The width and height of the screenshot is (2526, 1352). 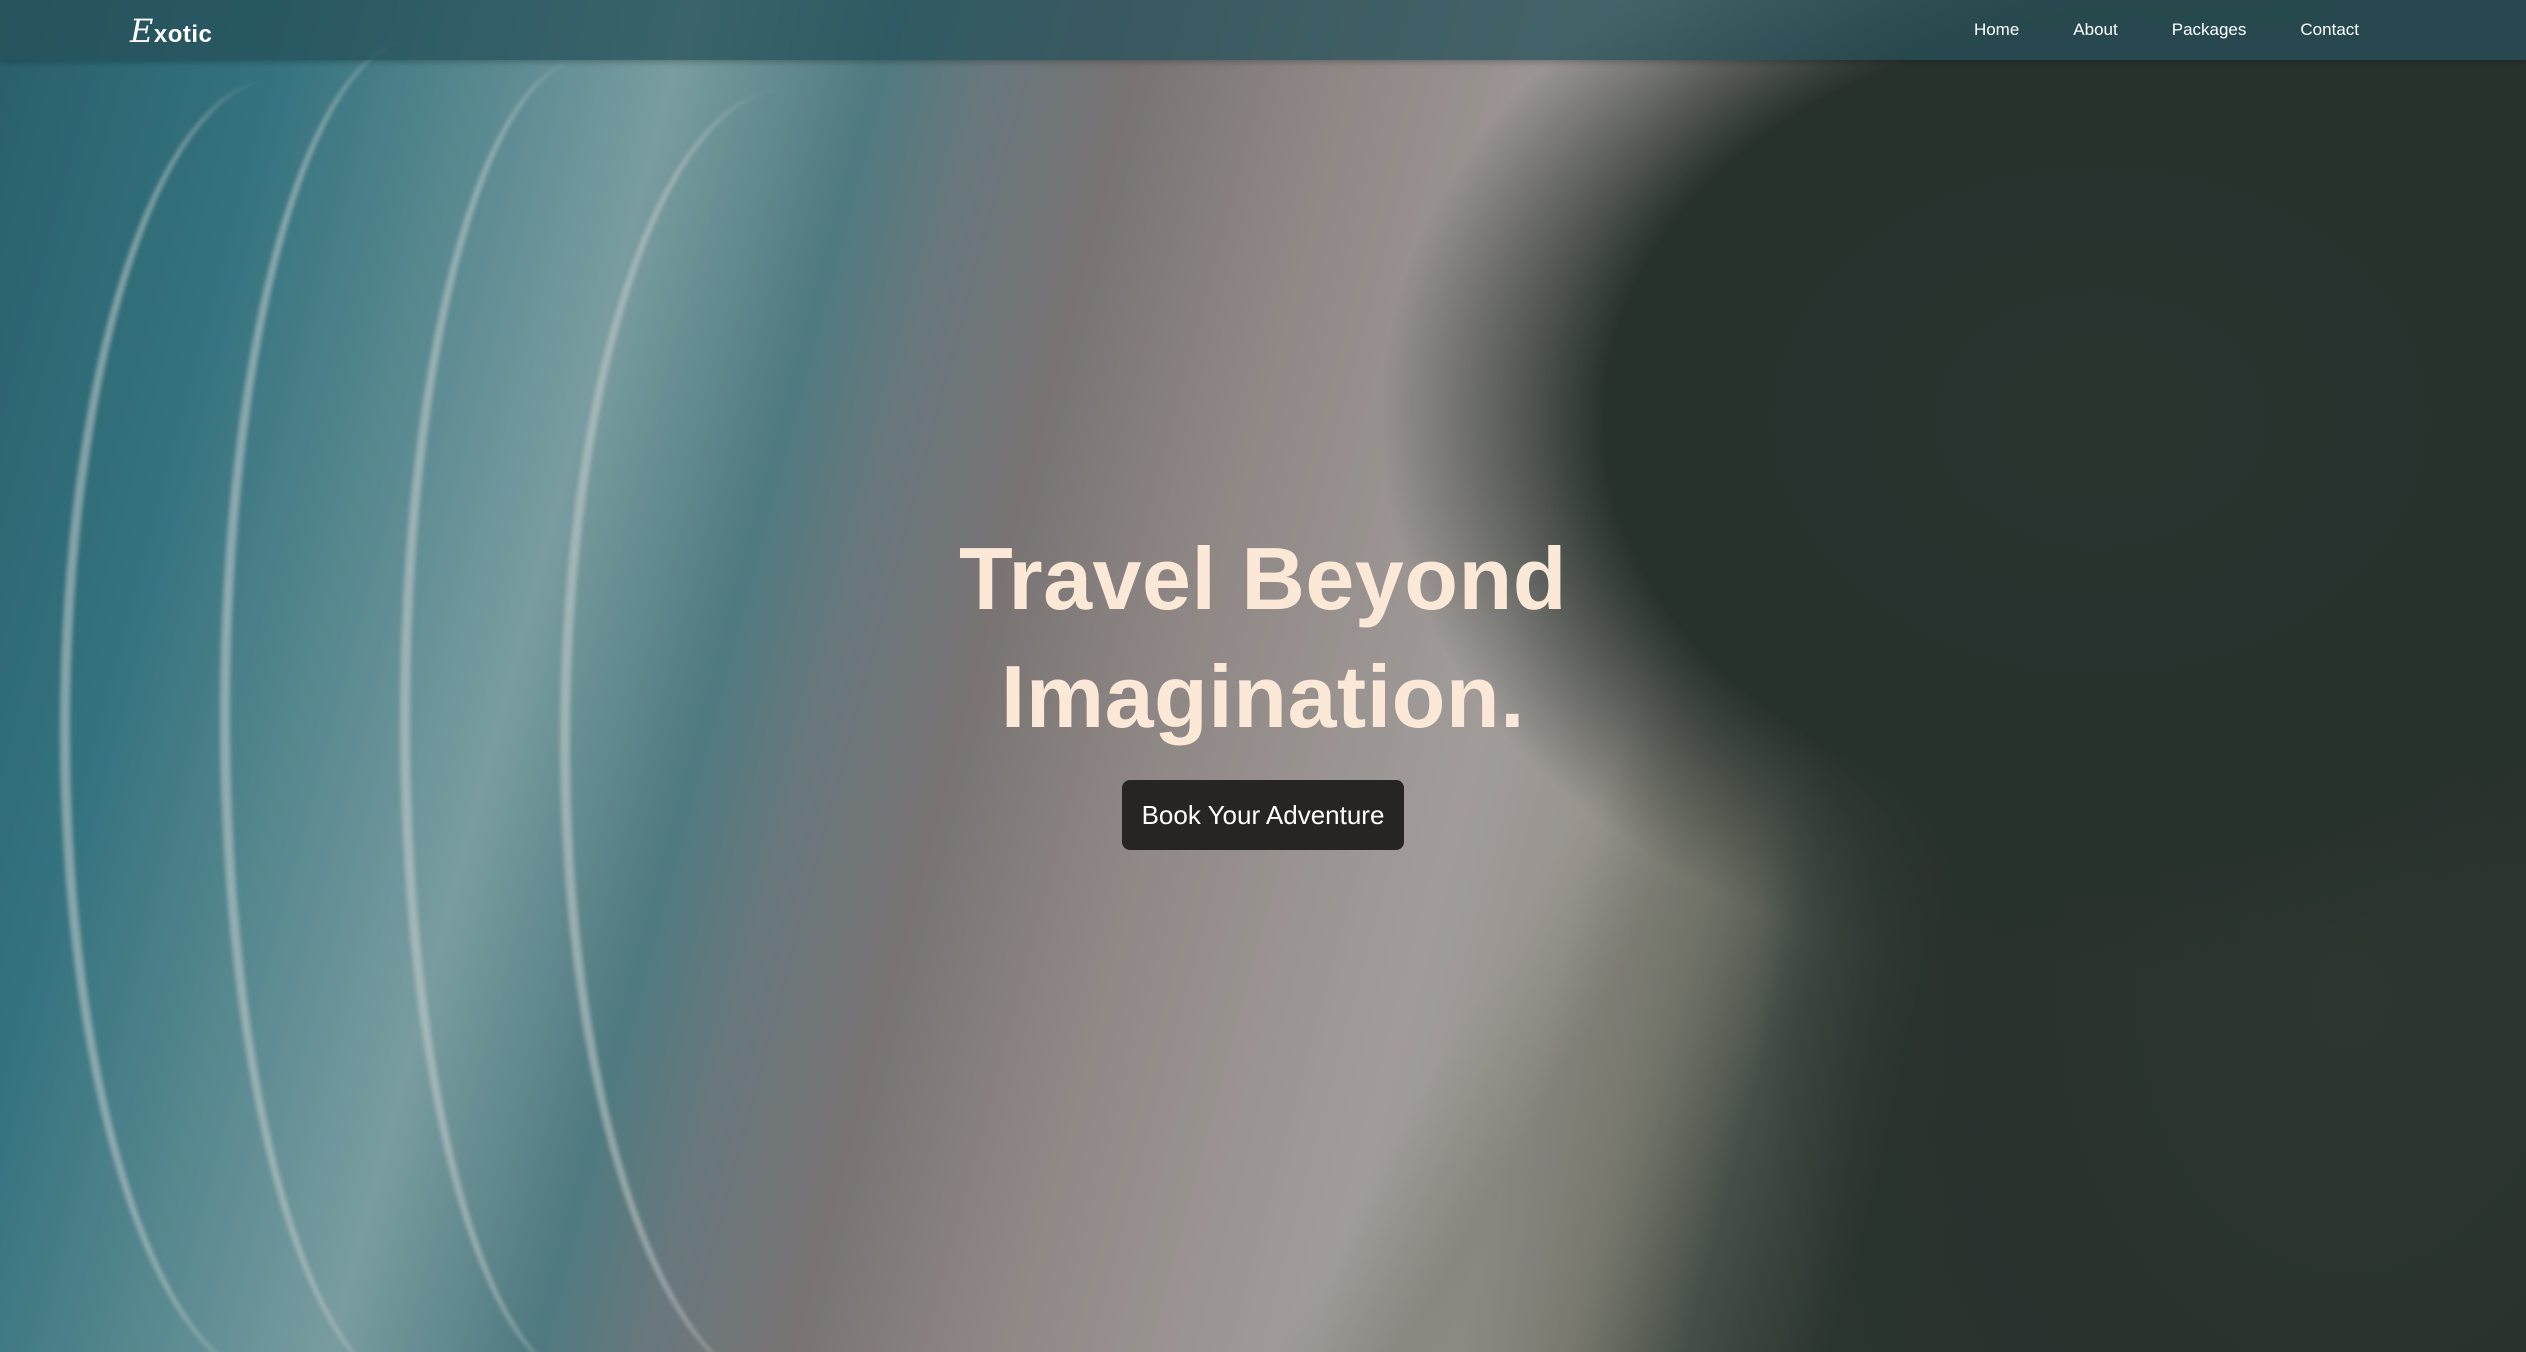 I want to click on nav-menu: Home About Packages Contact, so click(x=2166, y=30).